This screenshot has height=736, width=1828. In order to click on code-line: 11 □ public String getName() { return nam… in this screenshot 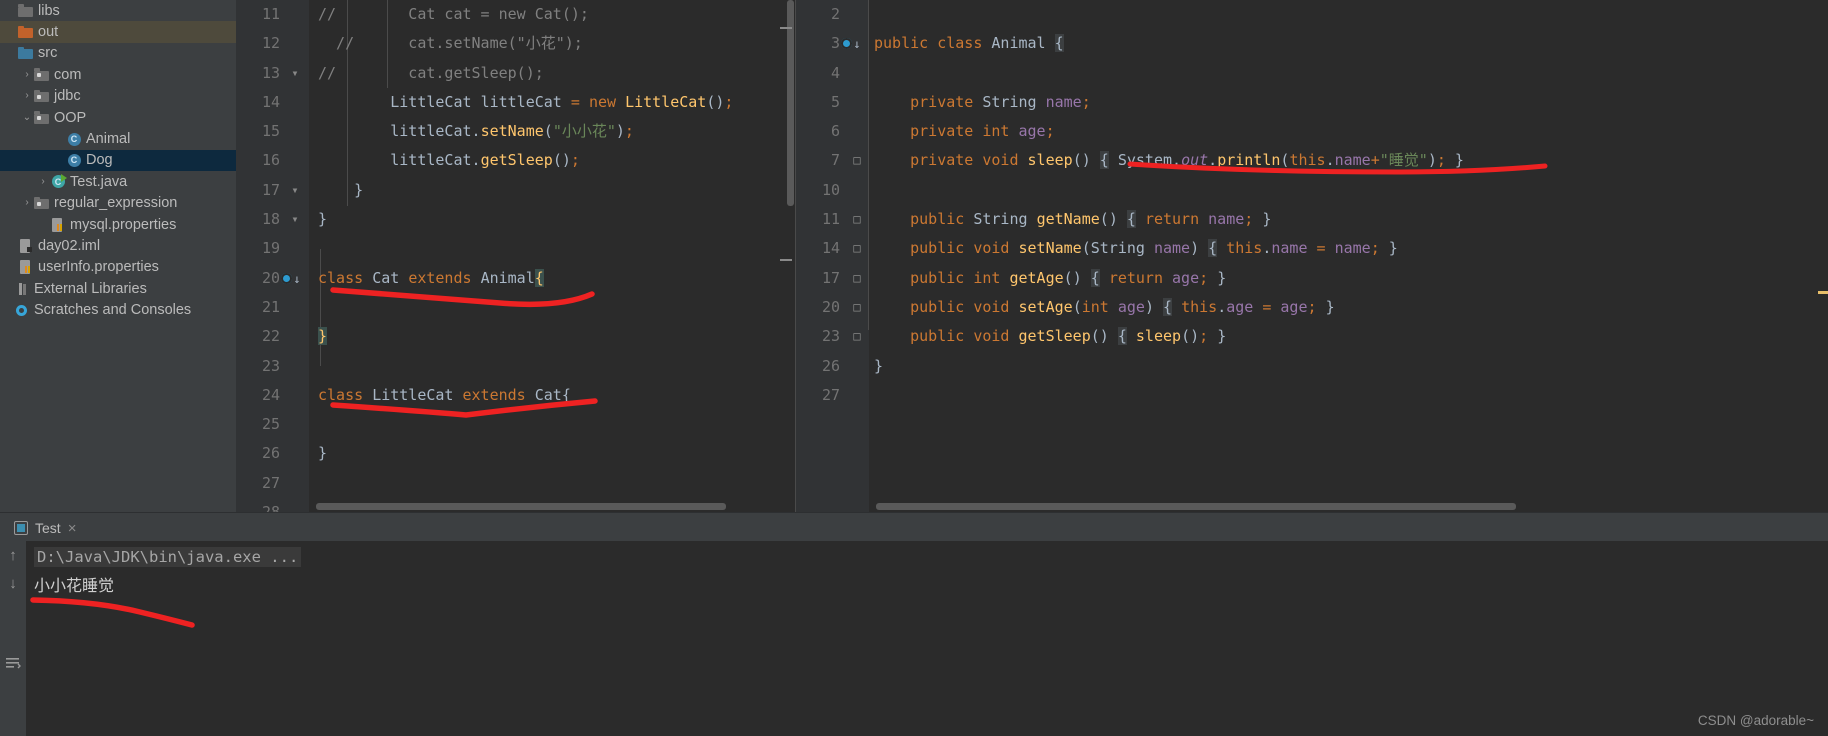, I will do `click(1312, 219)`.